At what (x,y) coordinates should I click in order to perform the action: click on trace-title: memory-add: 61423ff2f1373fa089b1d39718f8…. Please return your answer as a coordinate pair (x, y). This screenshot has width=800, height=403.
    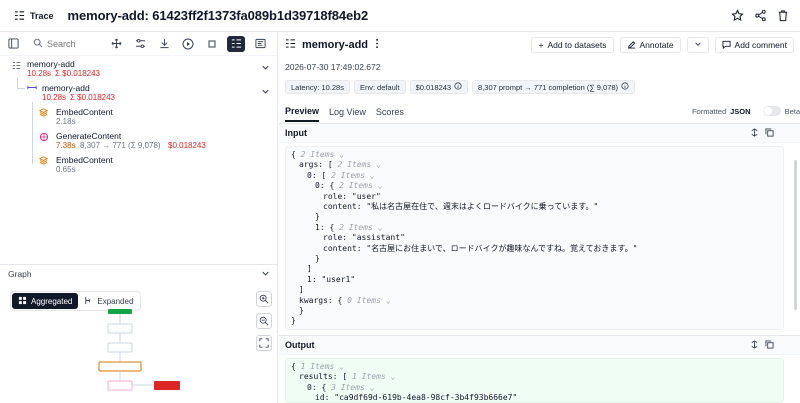
    Looking at the image, I should click on (218, 15).